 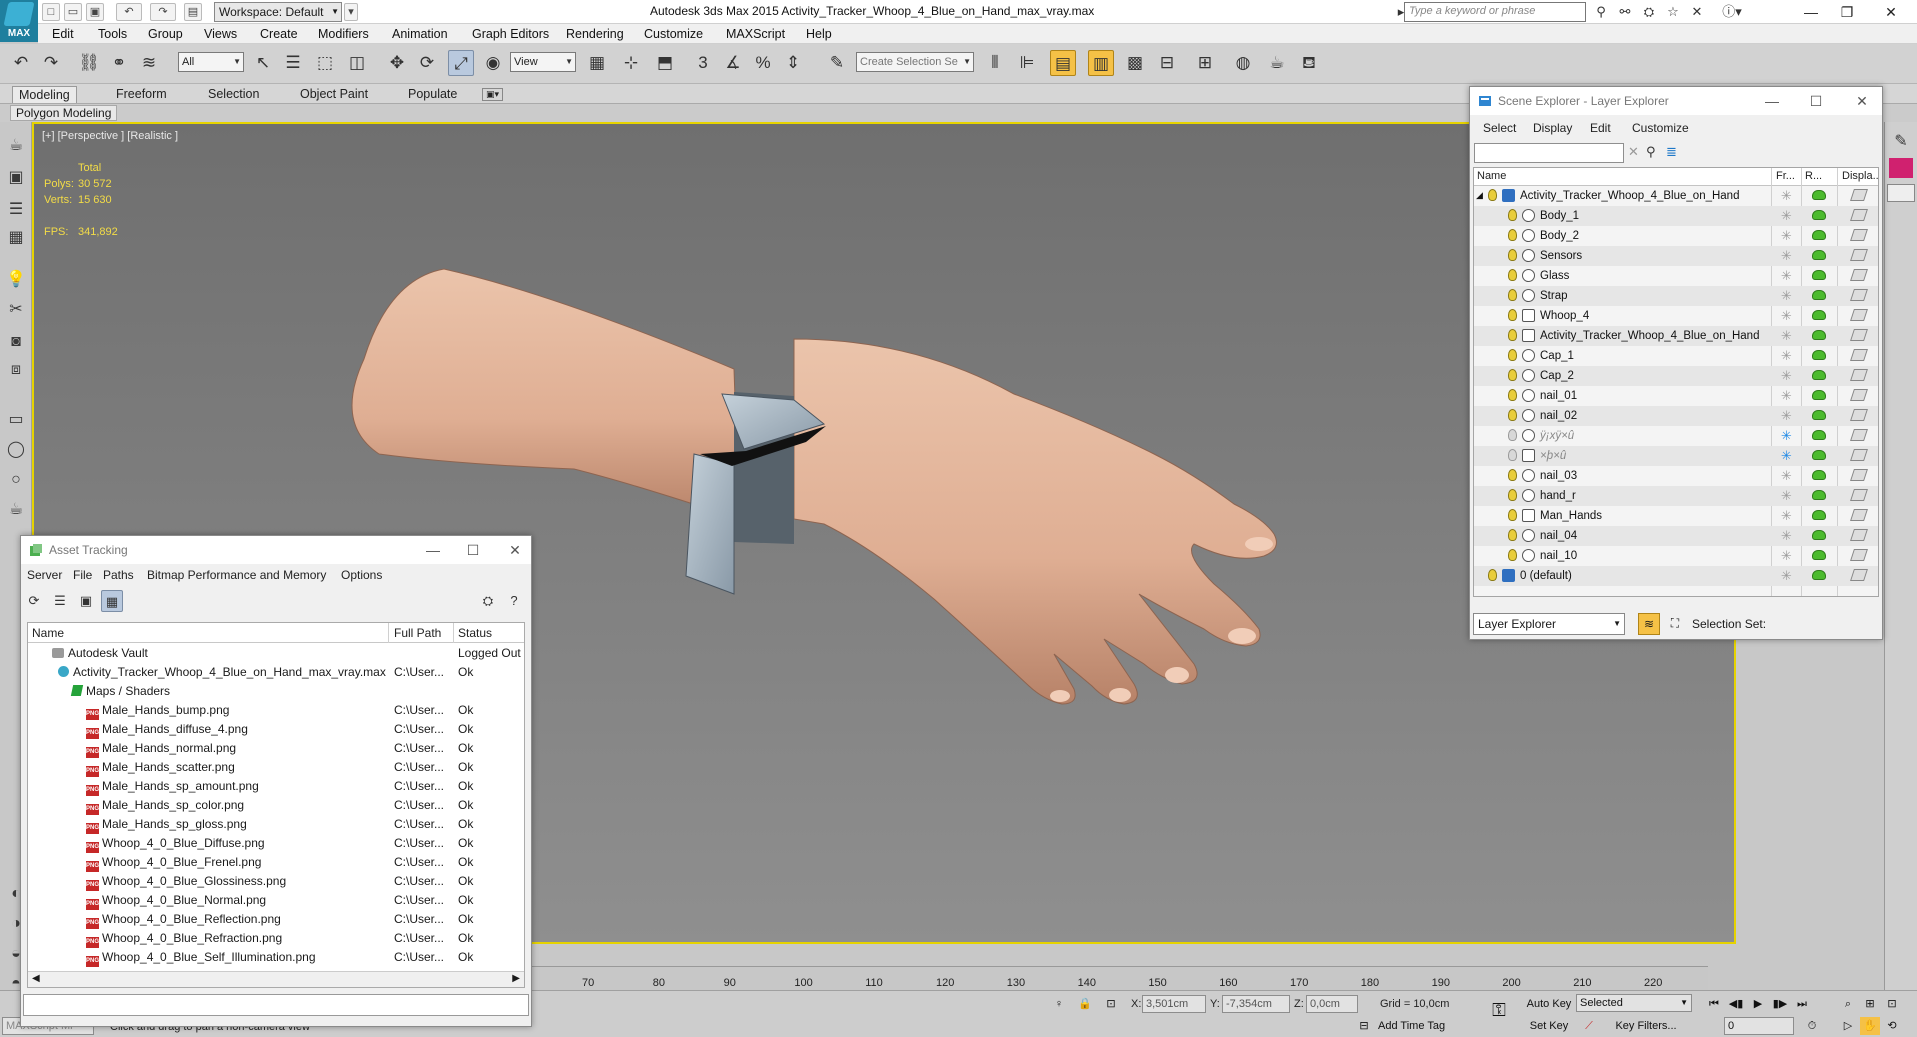 What do you see at coordinates (351, 12) in the screenshot?
I see `quick-access-menu-icon: ▾` at bounding box center [351, 12].